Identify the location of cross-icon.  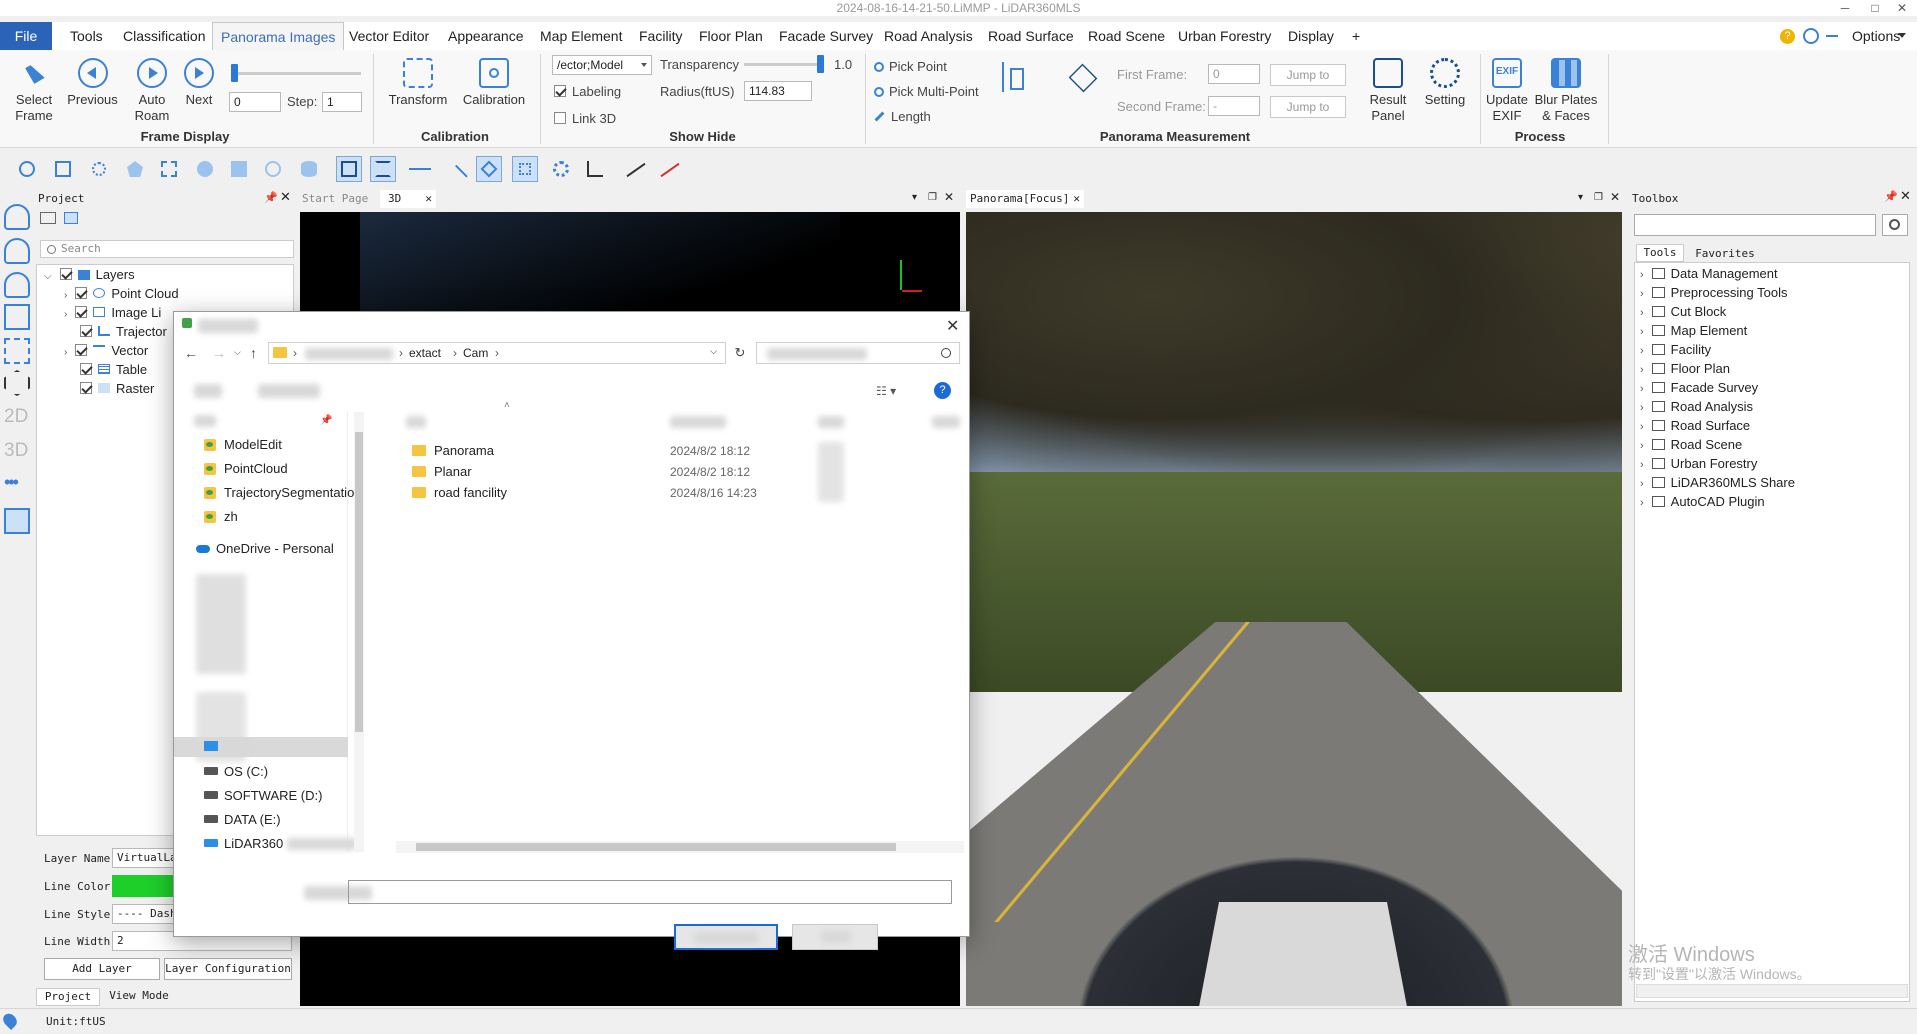
(455, 172).